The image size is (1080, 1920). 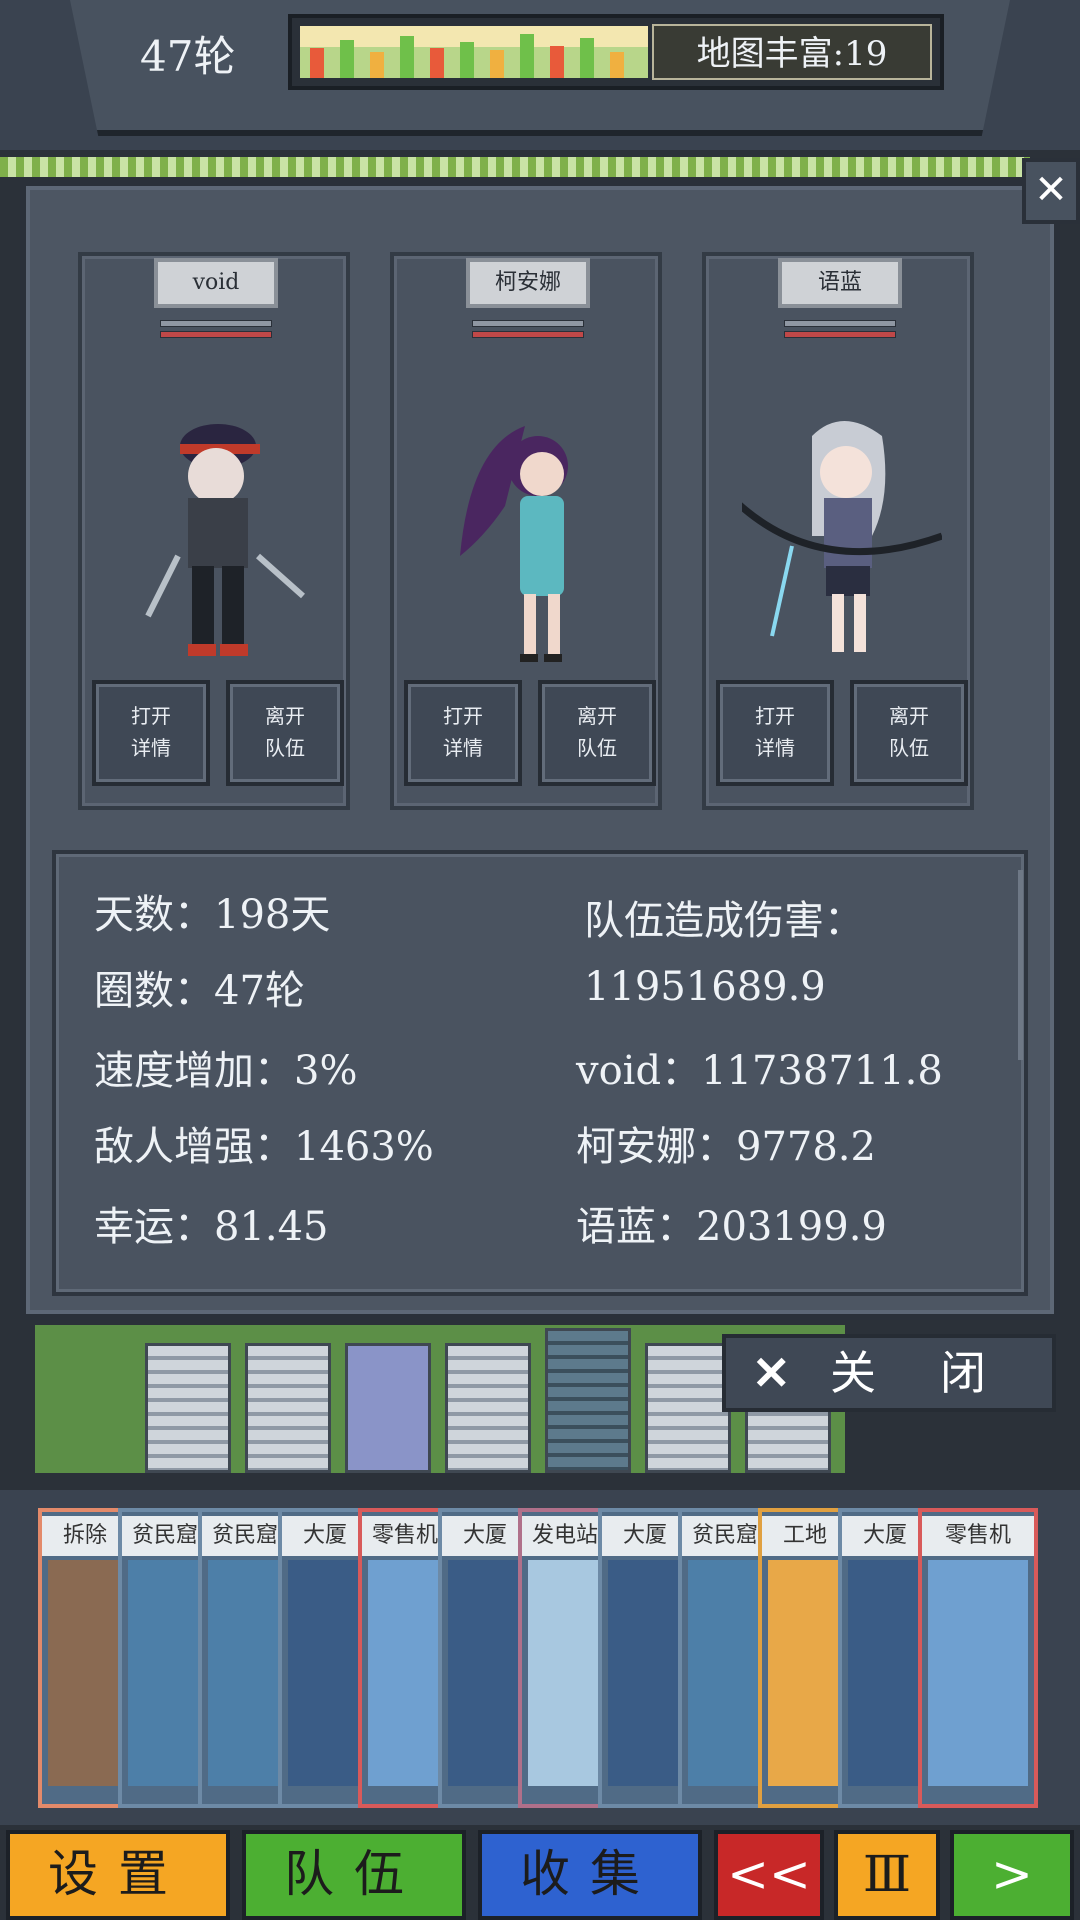 I want to click on hand-card-label: 发电站, so click(x=565, y=1536).